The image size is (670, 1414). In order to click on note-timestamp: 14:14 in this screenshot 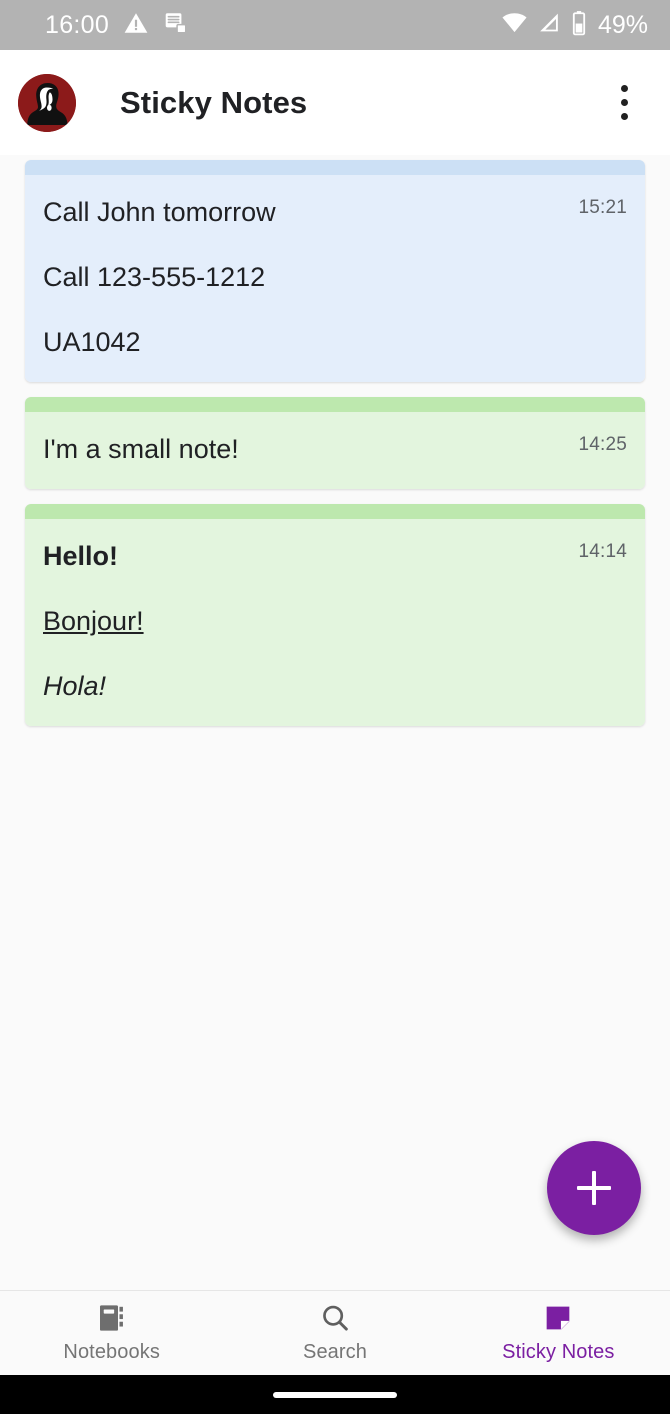, I will do `click(602, 551)`.